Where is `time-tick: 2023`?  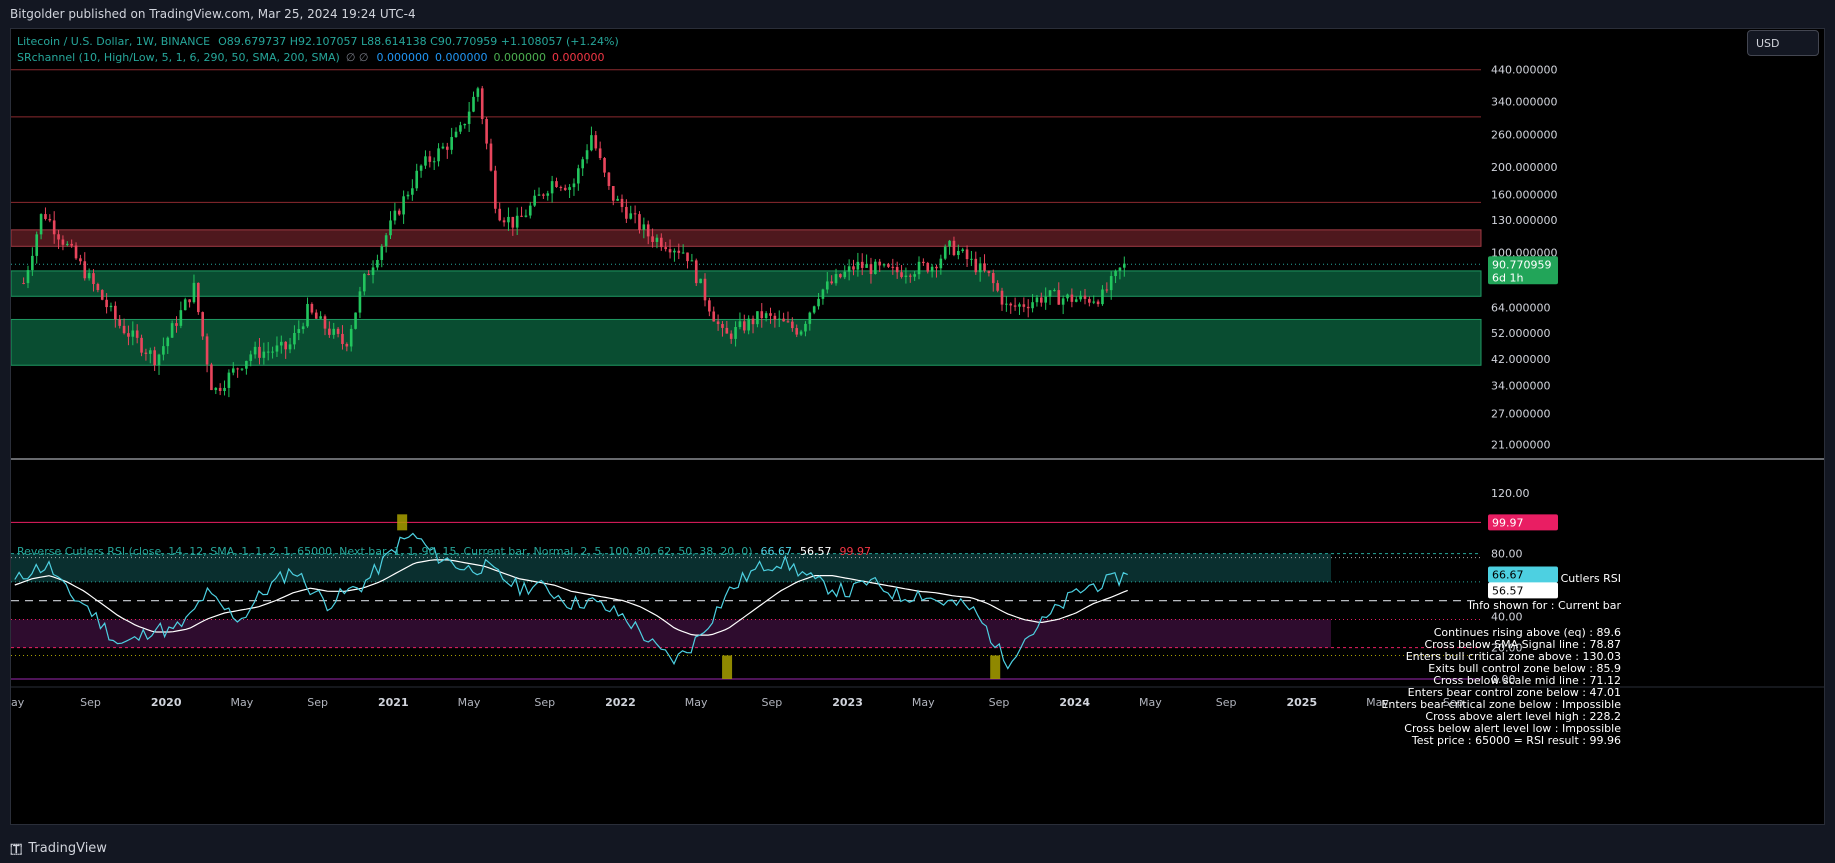
time-tick: 2023 is located at coordinates (847, 702).